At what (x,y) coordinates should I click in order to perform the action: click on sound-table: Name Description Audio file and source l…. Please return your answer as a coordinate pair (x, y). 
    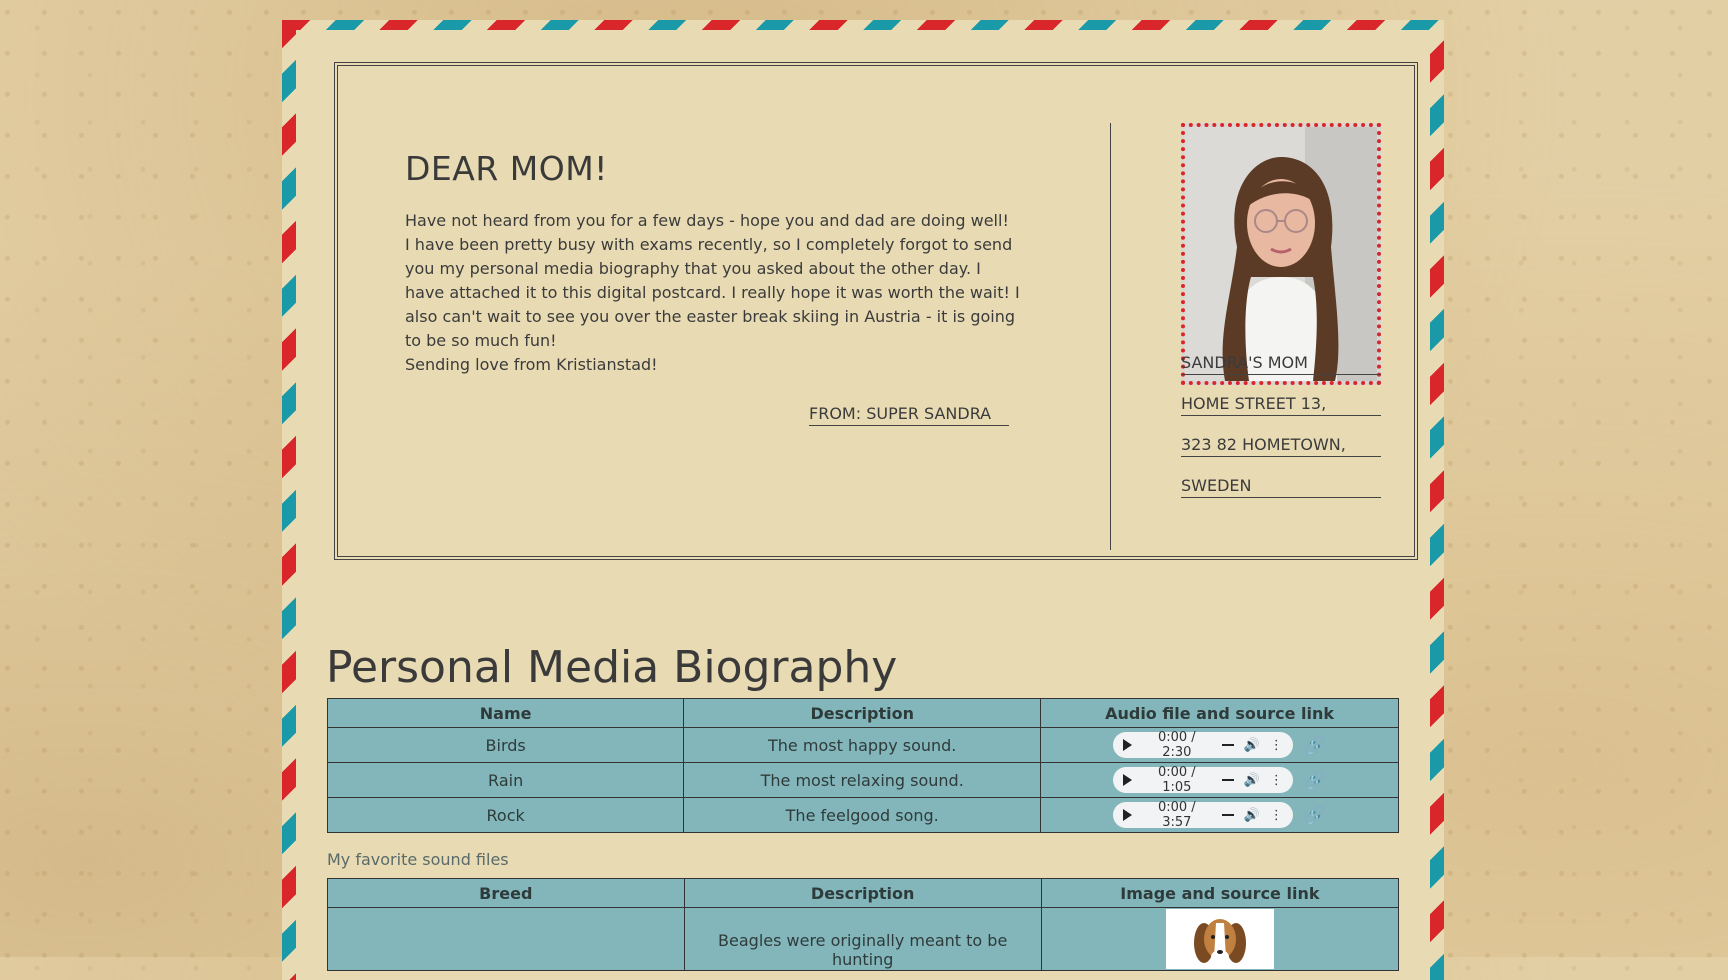
    Looking at the image, I should click on (862, 765).